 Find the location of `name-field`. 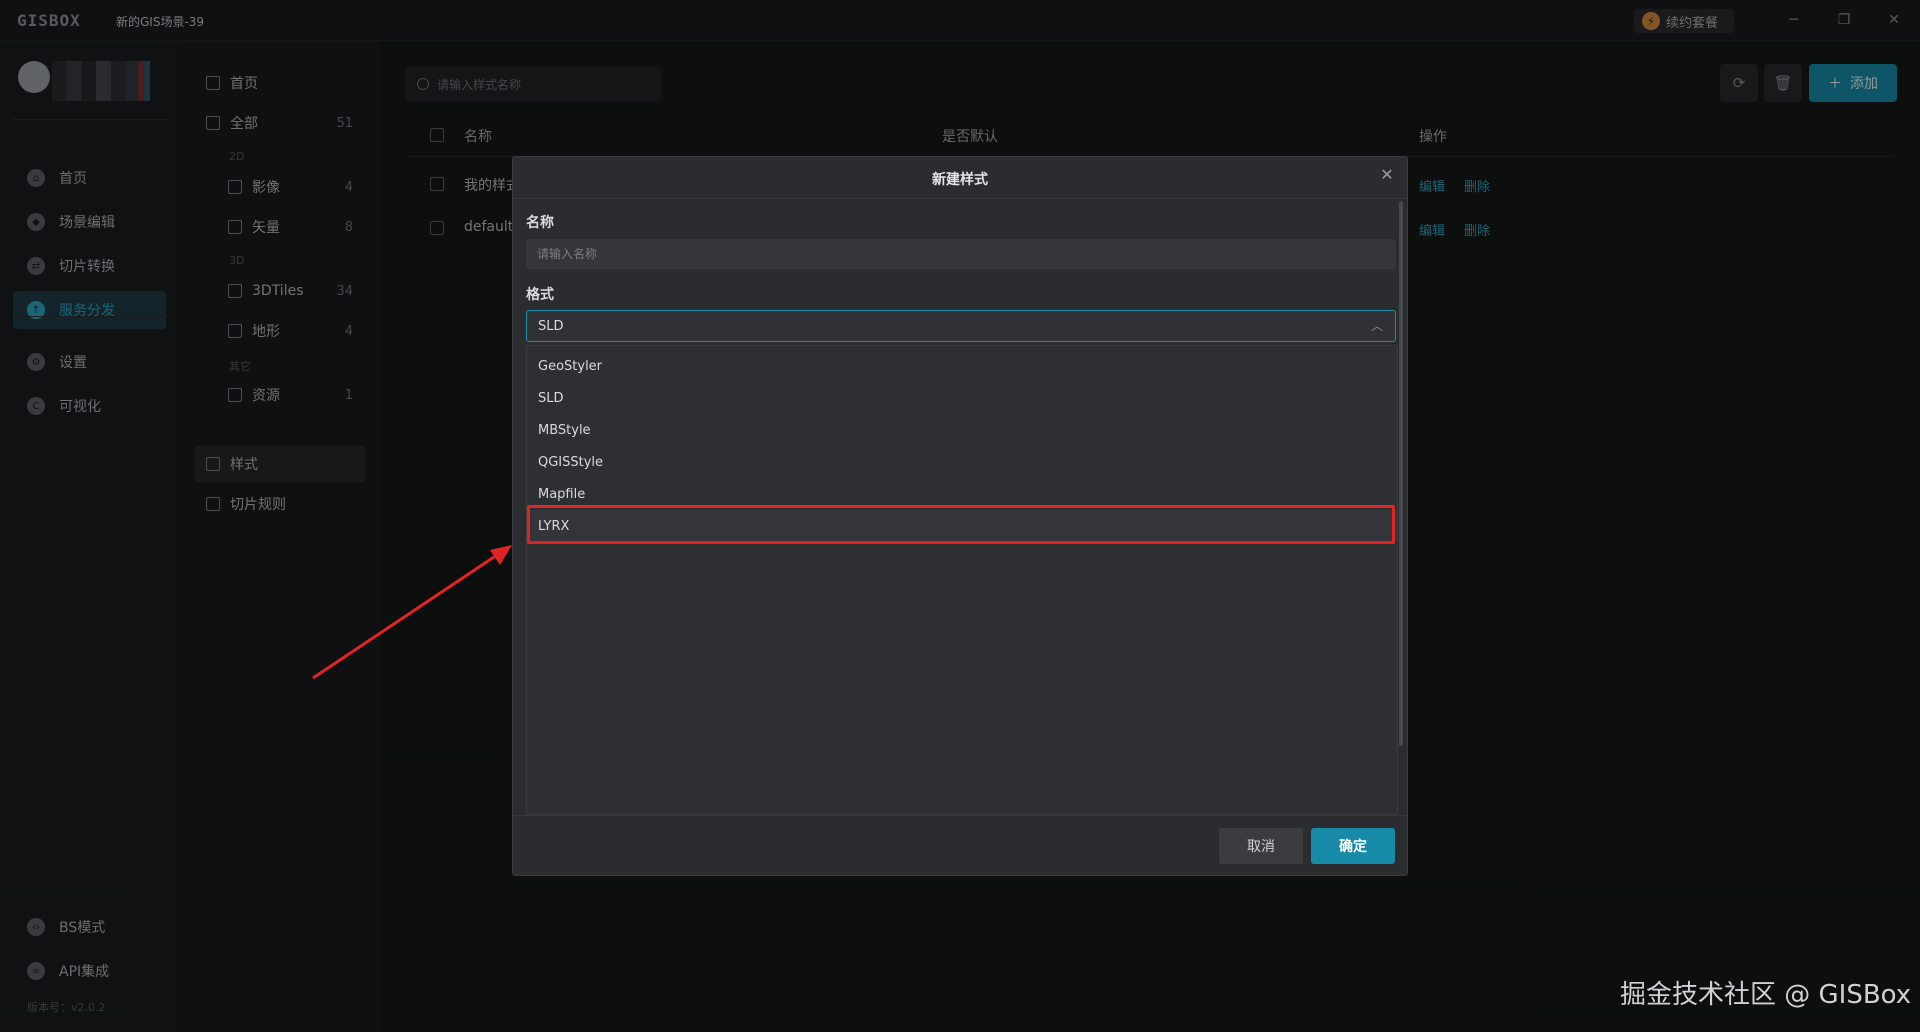

name-field is located at coordinates (961, 254).